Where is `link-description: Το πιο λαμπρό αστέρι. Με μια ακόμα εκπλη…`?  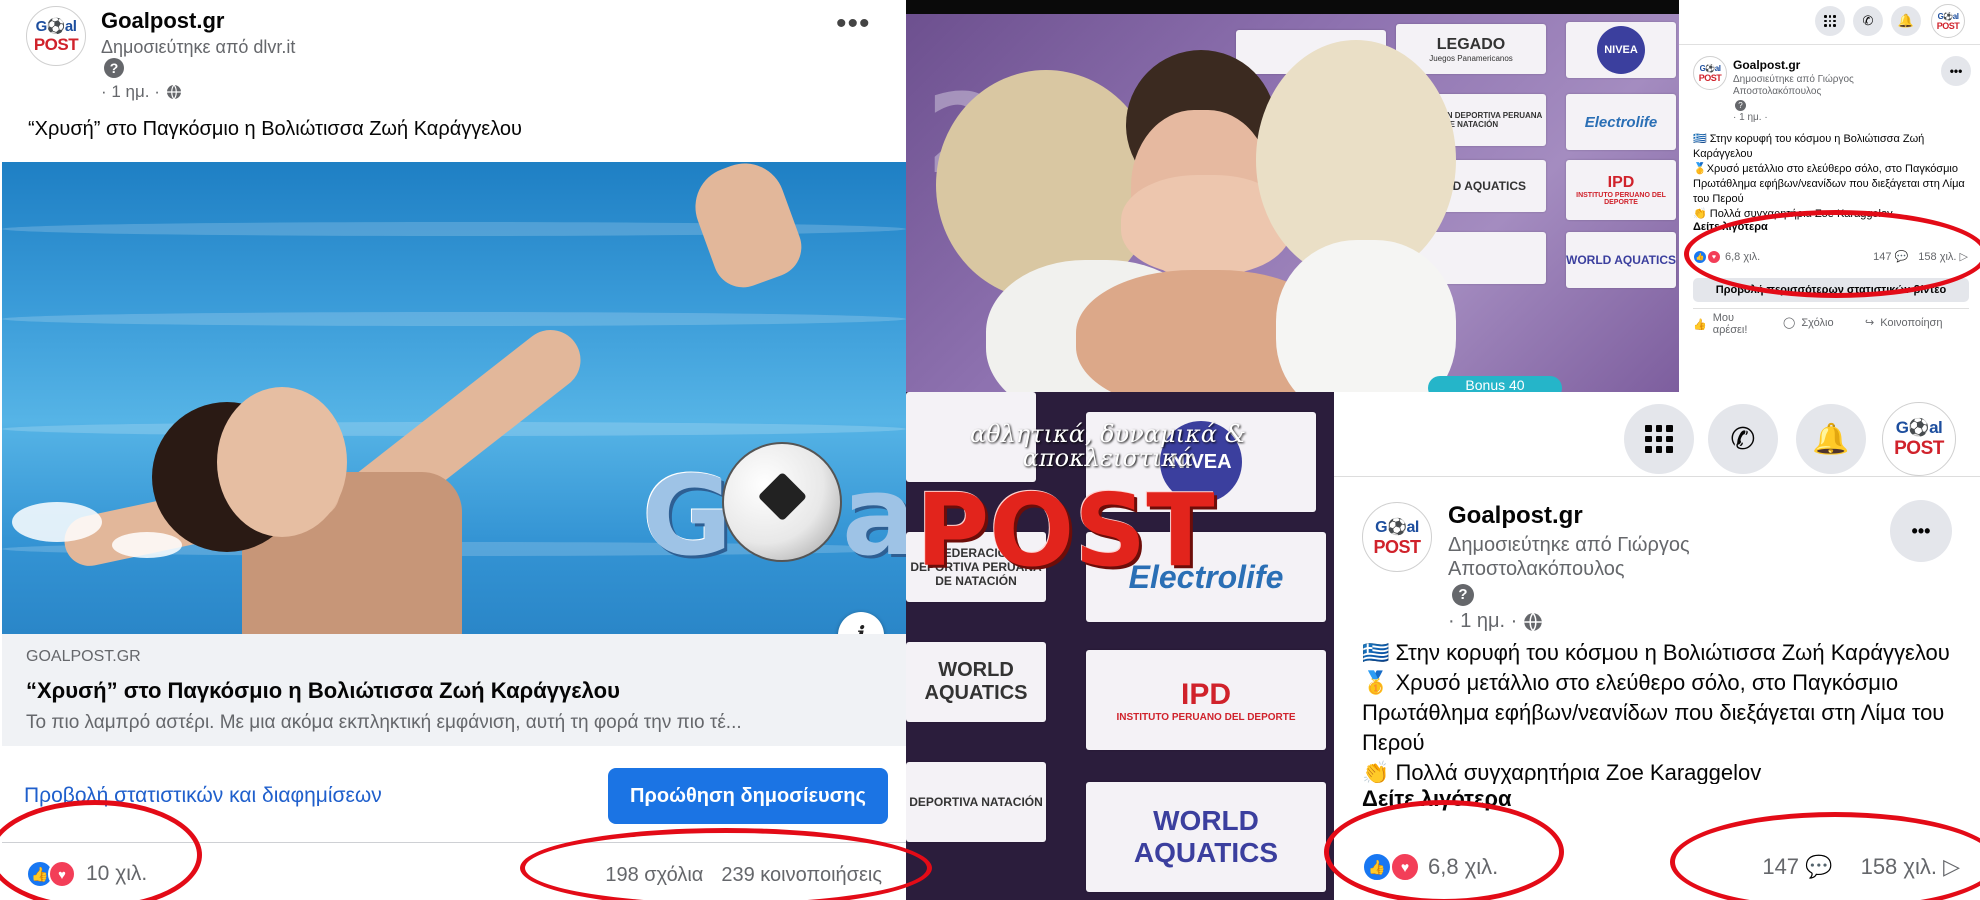 link-description: Το πιο λαμπρό αστέρι. Με μια ακόμα εκπλη… is located at coordinates (384, 722).